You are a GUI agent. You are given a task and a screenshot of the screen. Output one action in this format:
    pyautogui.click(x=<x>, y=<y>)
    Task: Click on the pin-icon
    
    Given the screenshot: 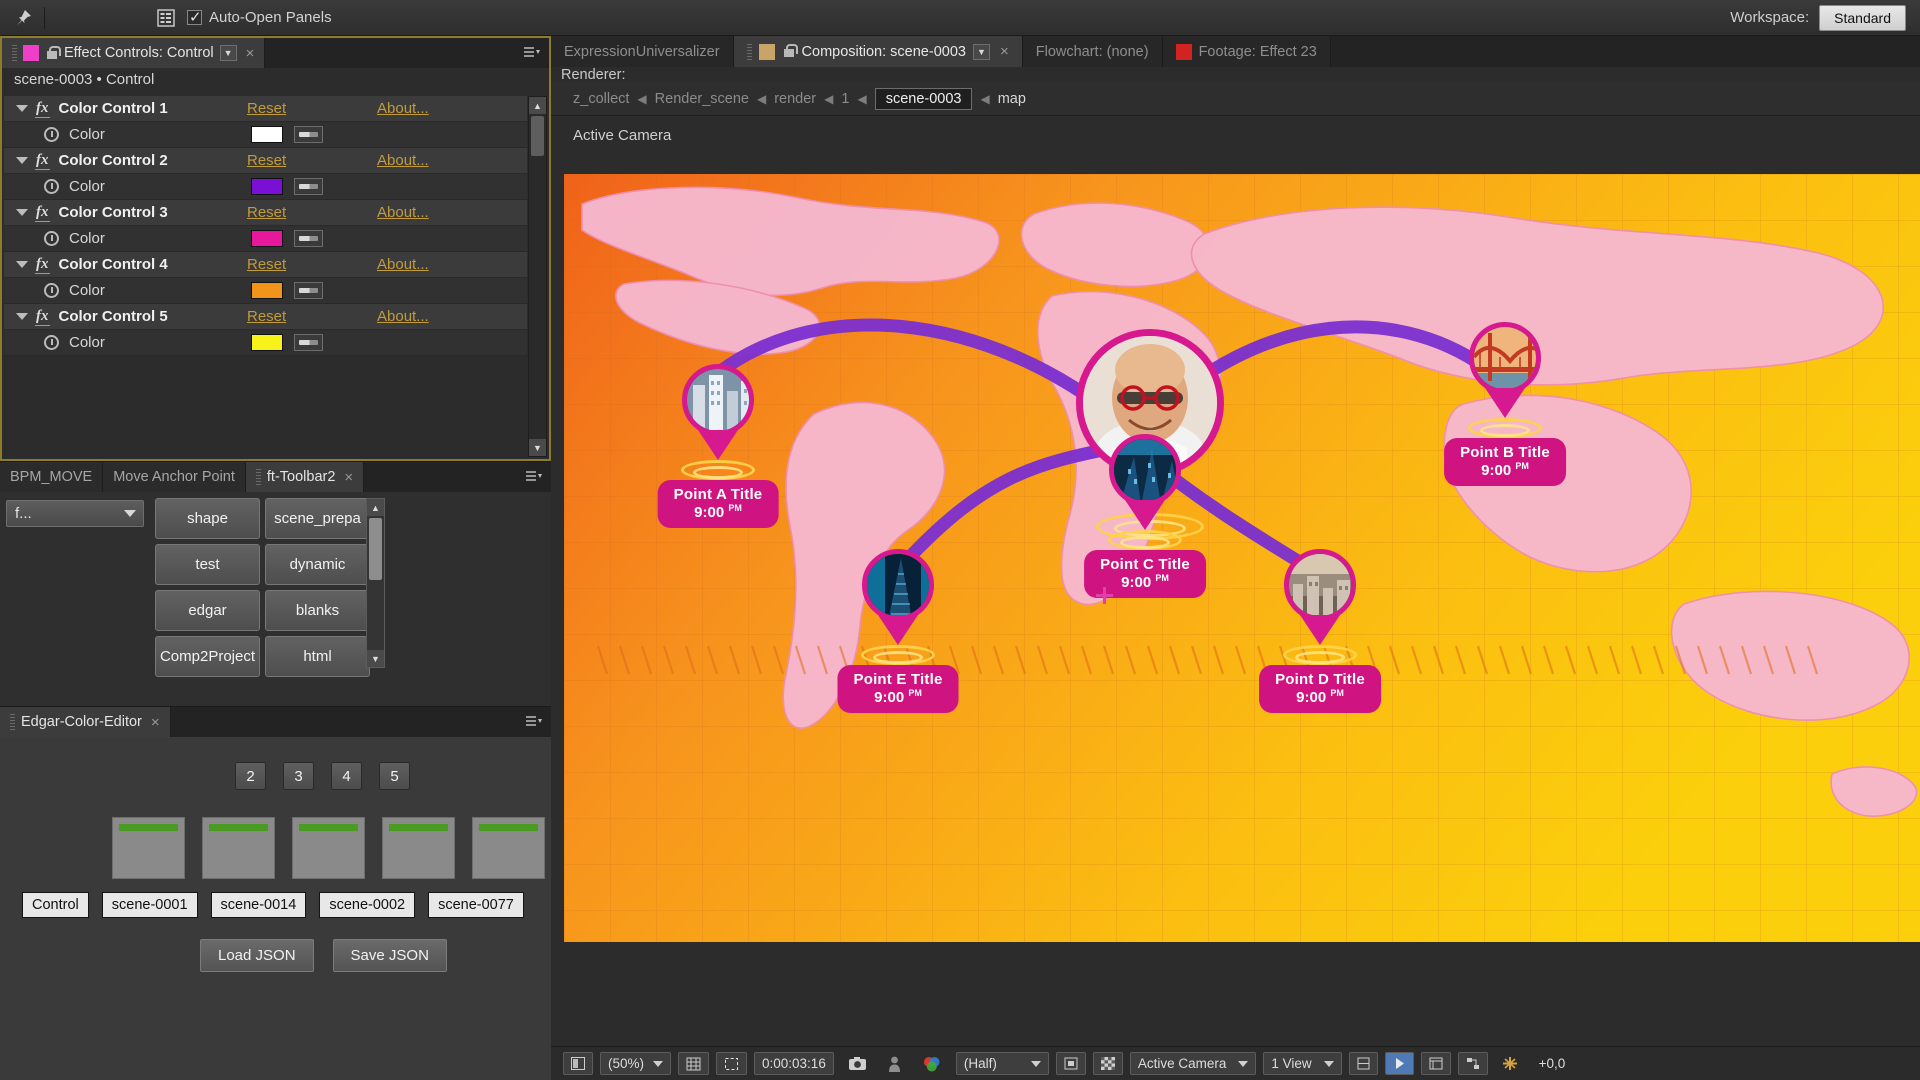 What is the action you would take?
    pyautogui.click(x=23, y=18)
    